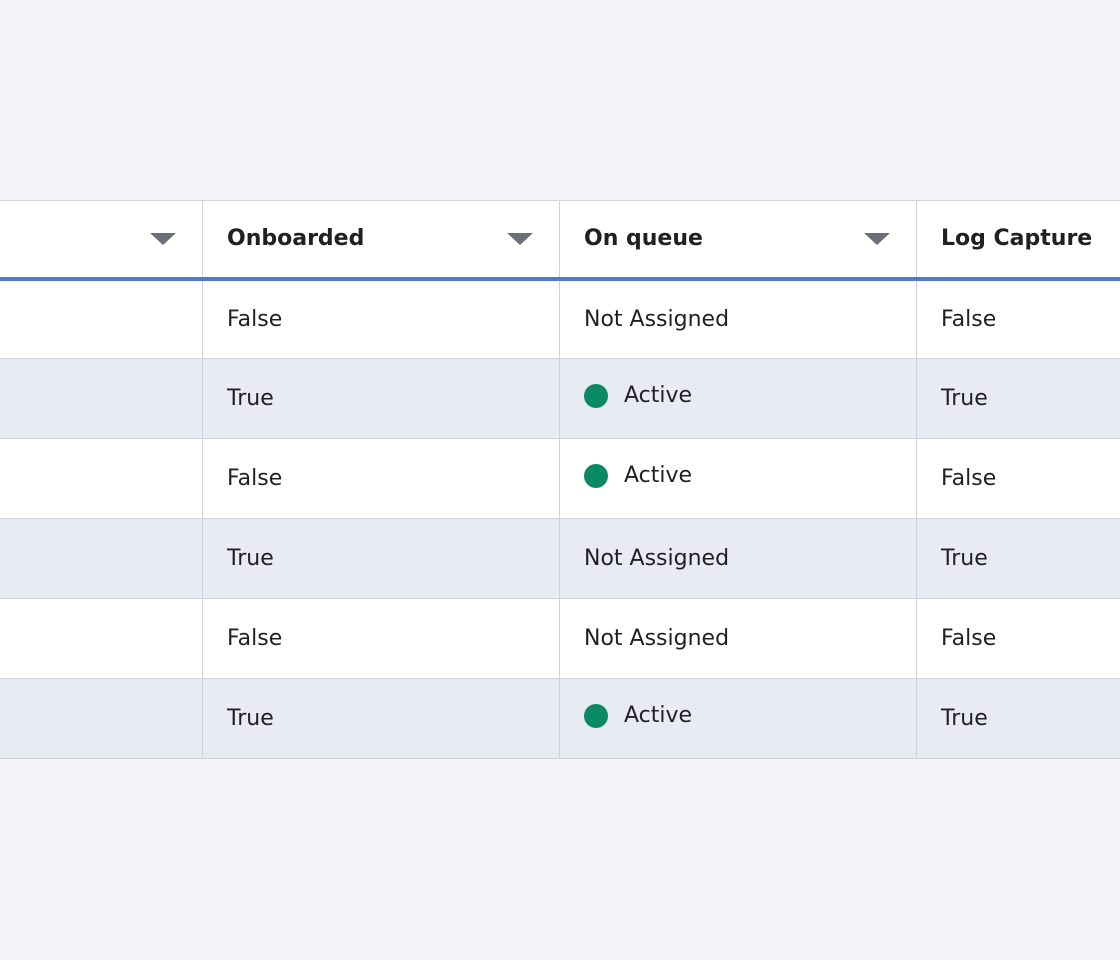 This screenshot has height=960, width=1120. I want to click on table-header-row: Onboarded On queue Log Capture, so click(560, 240).